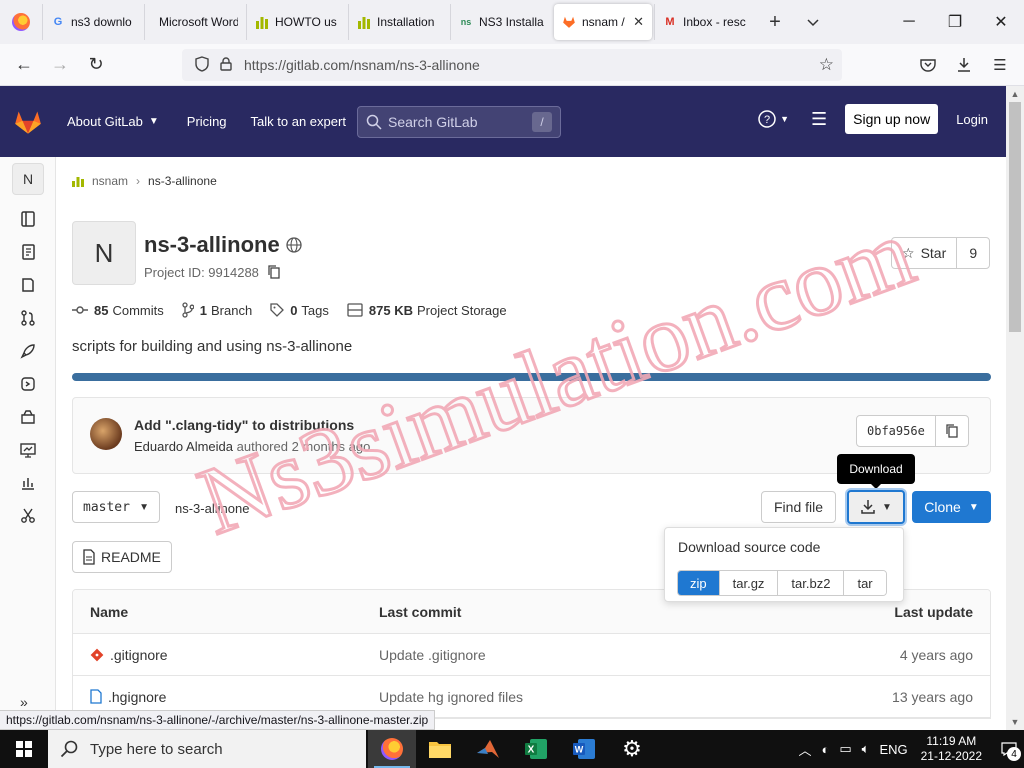 The height and width of the screenshot is (768, 1024). I want to click on branch-stat: 1 Branch, so click(217, 310).